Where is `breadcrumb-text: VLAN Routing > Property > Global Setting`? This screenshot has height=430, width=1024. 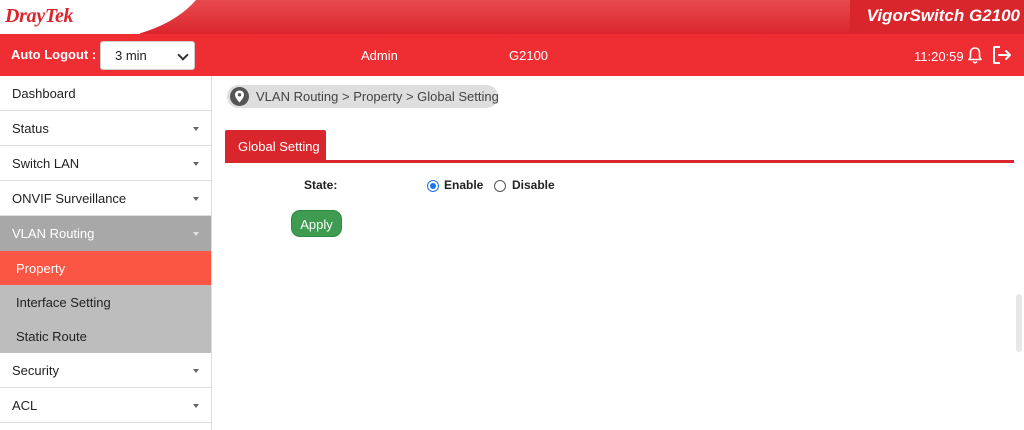
breadcrumb-text: VLAN Routing > Property > Global Setting is located at coordinates (377, 96).